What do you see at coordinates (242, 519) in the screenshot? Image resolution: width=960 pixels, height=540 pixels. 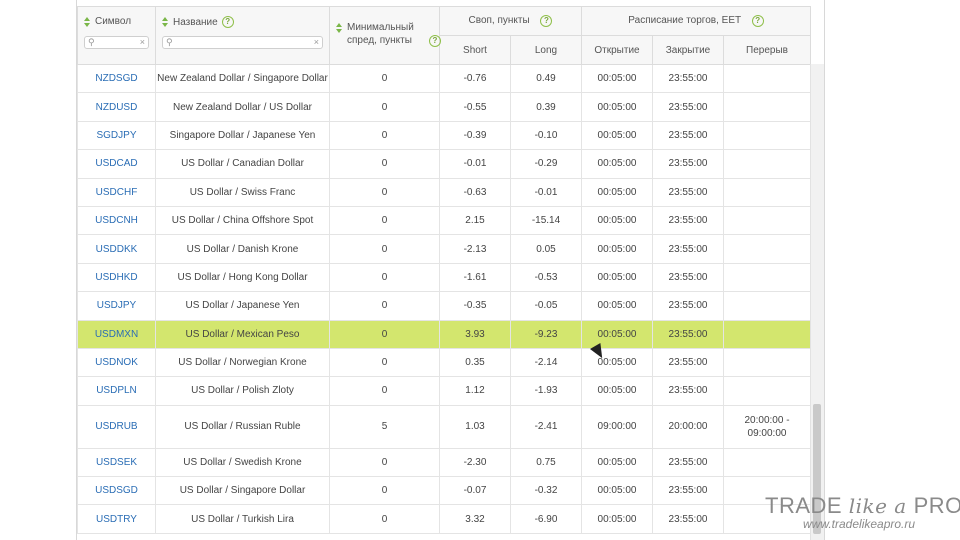 I see `name-cell: US Dollar / Turkish Lira` at bounding box center [242, 519].